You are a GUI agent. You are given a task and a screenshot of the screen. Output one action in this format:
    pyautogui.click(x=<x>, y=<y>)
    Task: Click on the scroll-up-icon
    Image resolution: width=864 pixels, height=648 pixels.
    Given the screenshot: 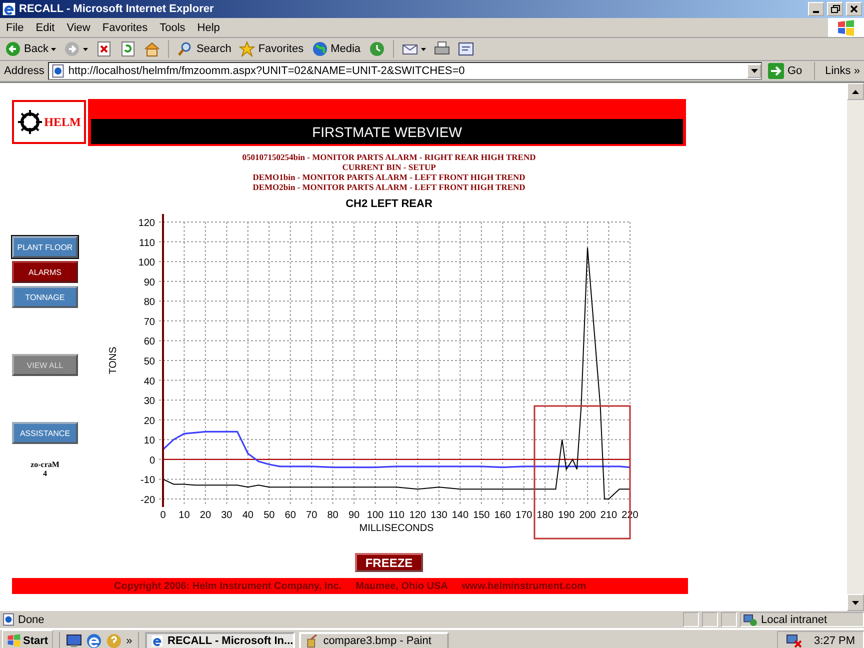 What is the action you would take?
    pyautogui.click(x=855, y=92)
    